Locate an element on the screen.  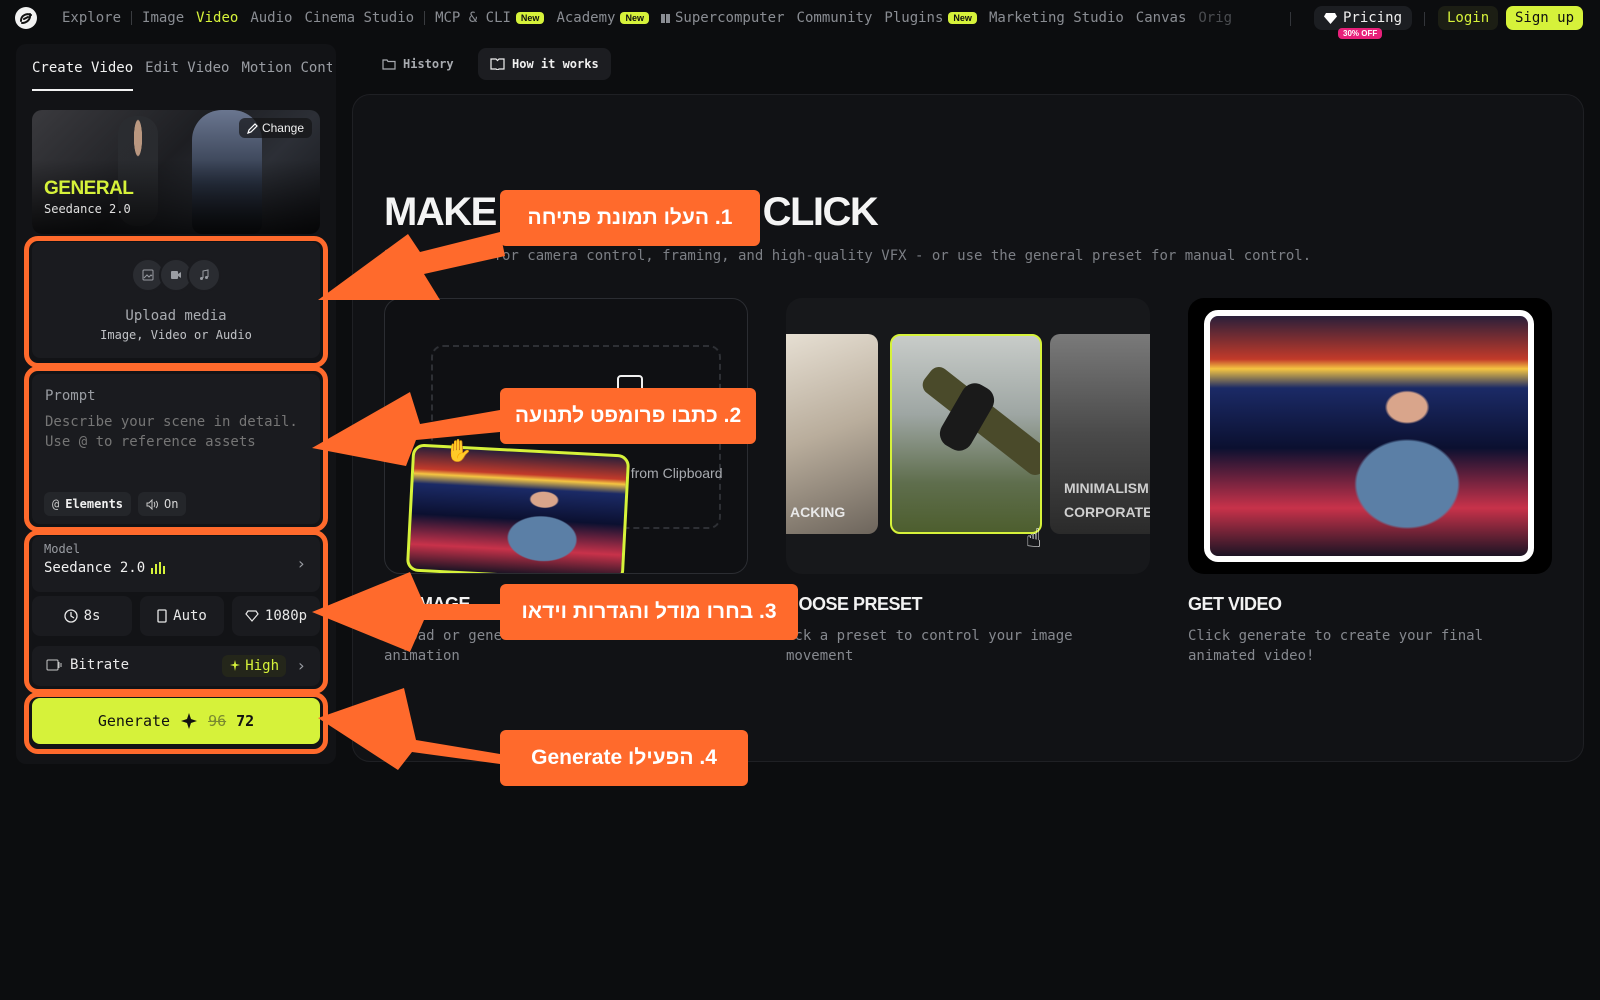
result-video-thumbnail is located at coordinates (1369, 436).